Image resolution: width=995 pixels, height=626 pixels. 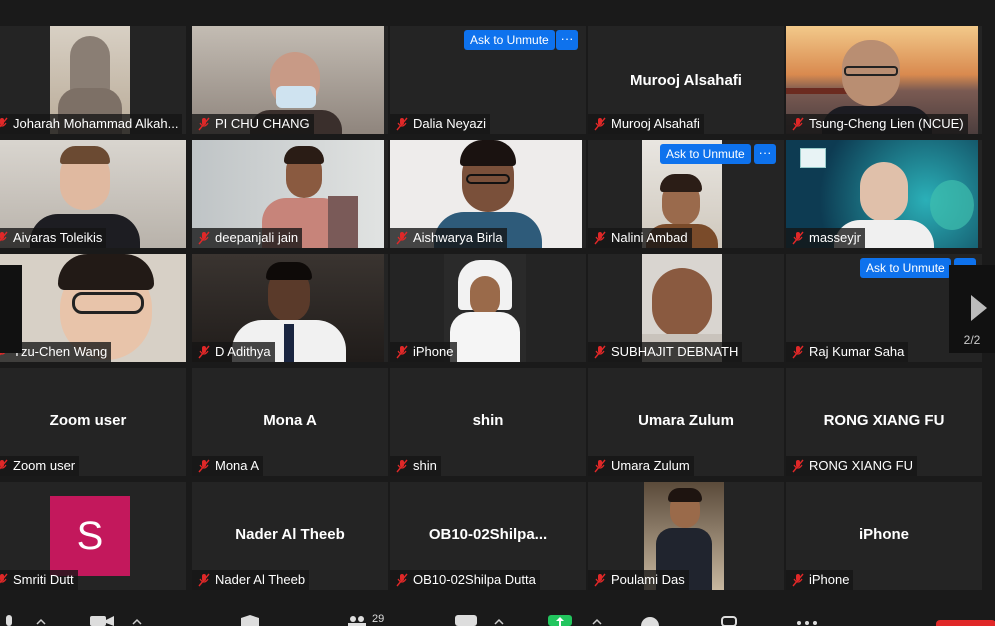 I want to click on participant-nameplate: Smriti Dutt, so click(x=39, y=580).